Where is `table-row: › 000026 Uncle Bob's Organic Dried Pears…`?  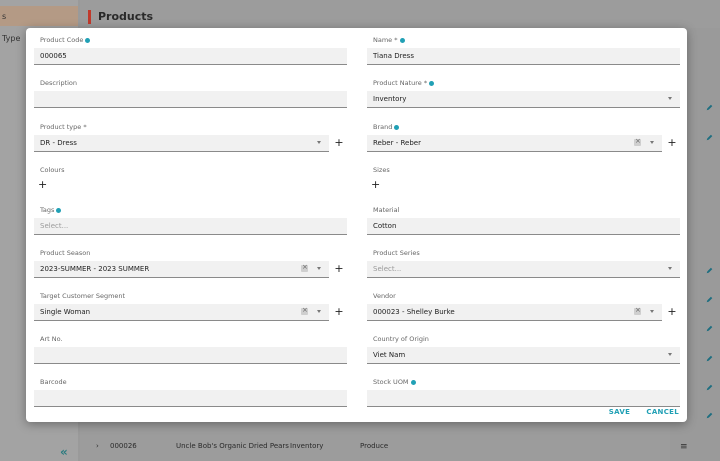 table-row: › 000026 Uncle Bob's Organic Dried Pears… is located at coordinates (405, 447).